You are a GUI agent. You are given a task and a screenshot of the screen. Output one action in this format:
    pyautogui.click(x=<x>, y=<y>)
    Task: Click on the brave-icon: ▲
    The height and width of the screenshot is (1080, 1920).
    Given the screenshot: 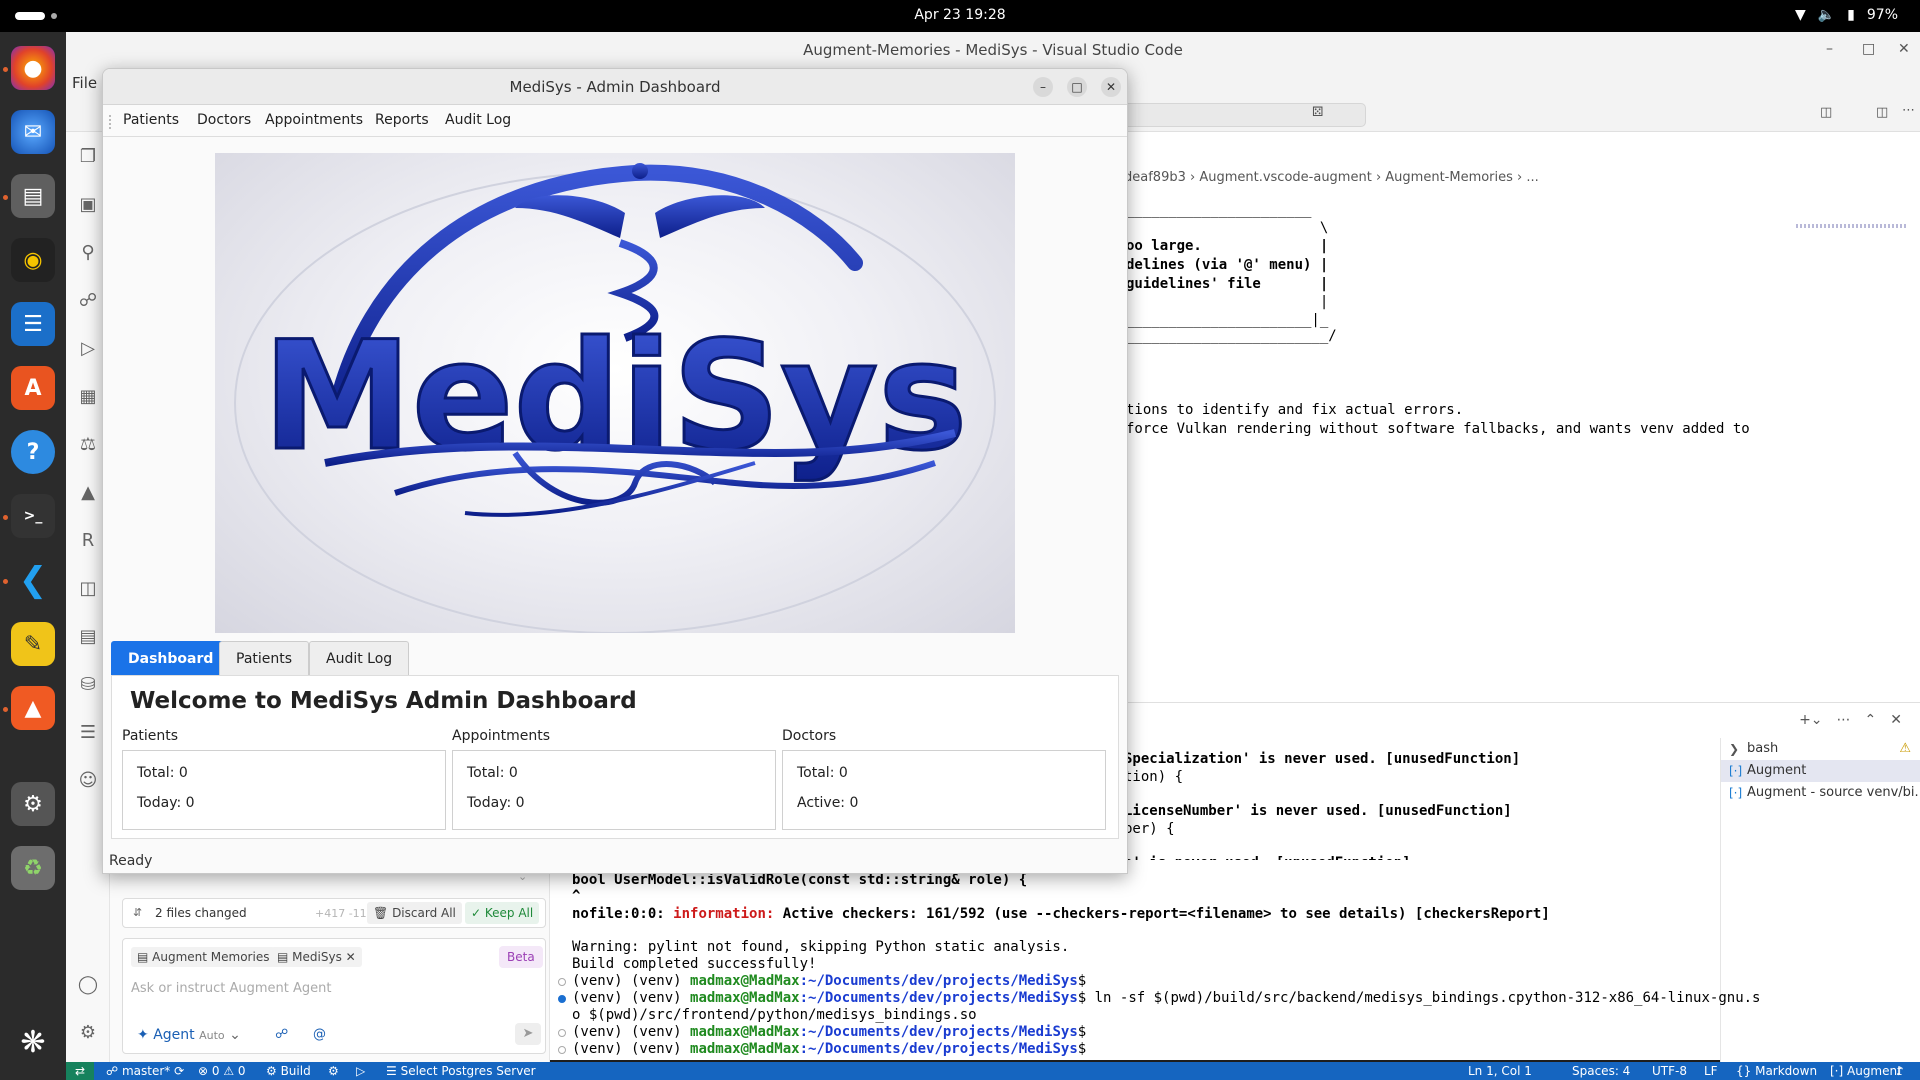 What is the action you would take?
    pyautogui.click(x=33, y=708)
    